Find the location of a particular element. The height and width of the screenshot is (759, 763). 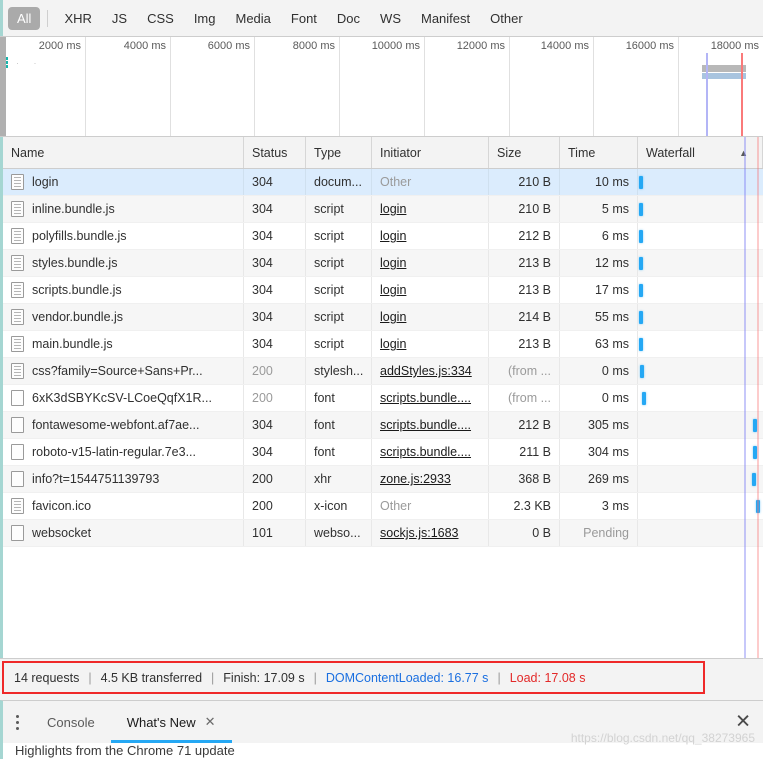

table-row: login 304 docum... Other 210 B 10 ms is located at coordinates (383, 182).